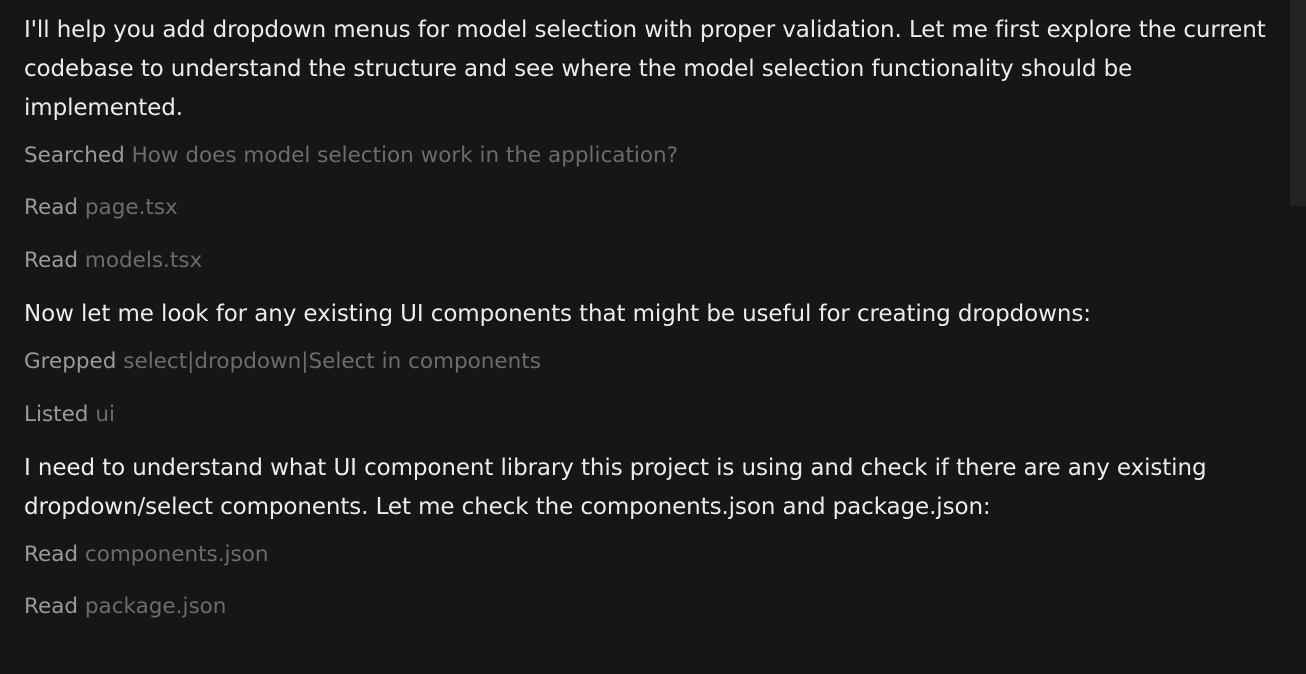  Describe the element at coordinates (155, 606) in the screenshot. I see `tool-argument: package.json` at that location.